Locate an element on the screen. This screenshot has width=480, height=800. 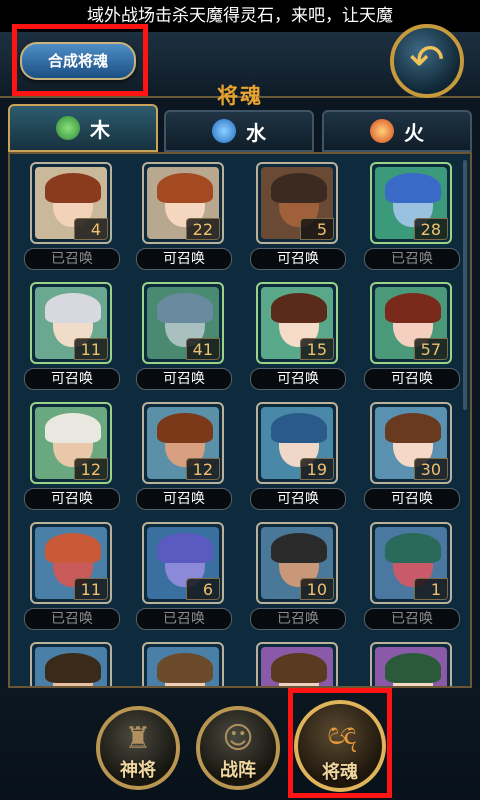
soul-card: 57 可召唤 is located at coordinates (412, 336).